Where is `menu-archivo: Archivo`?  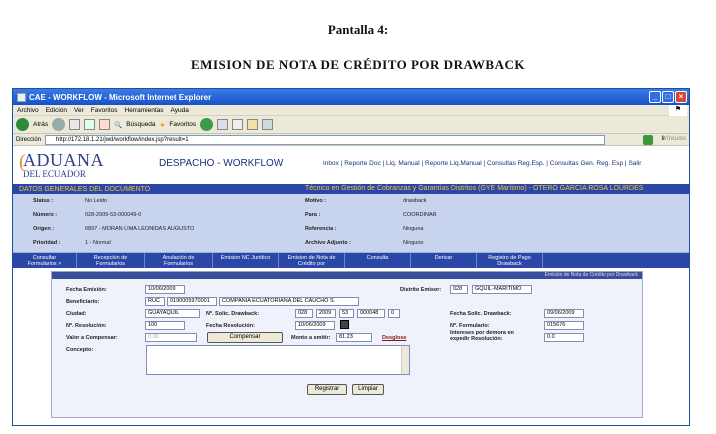
menu-archivo: Archivo is located at coordinates (28, 110).